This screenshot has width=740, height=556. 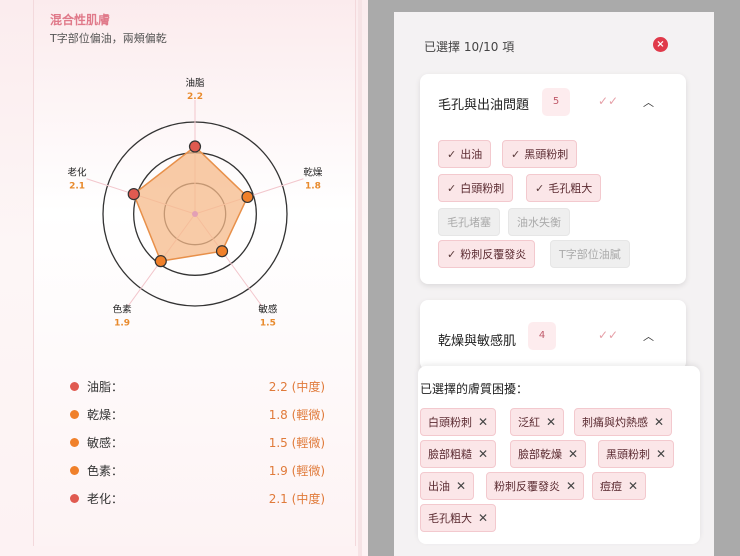 What do you see at coordinates (197, 414) in the screenshot?
I see `legend-row-dry: 乾燥： 1.8 (輕微)` at bounding box center [197, 414].